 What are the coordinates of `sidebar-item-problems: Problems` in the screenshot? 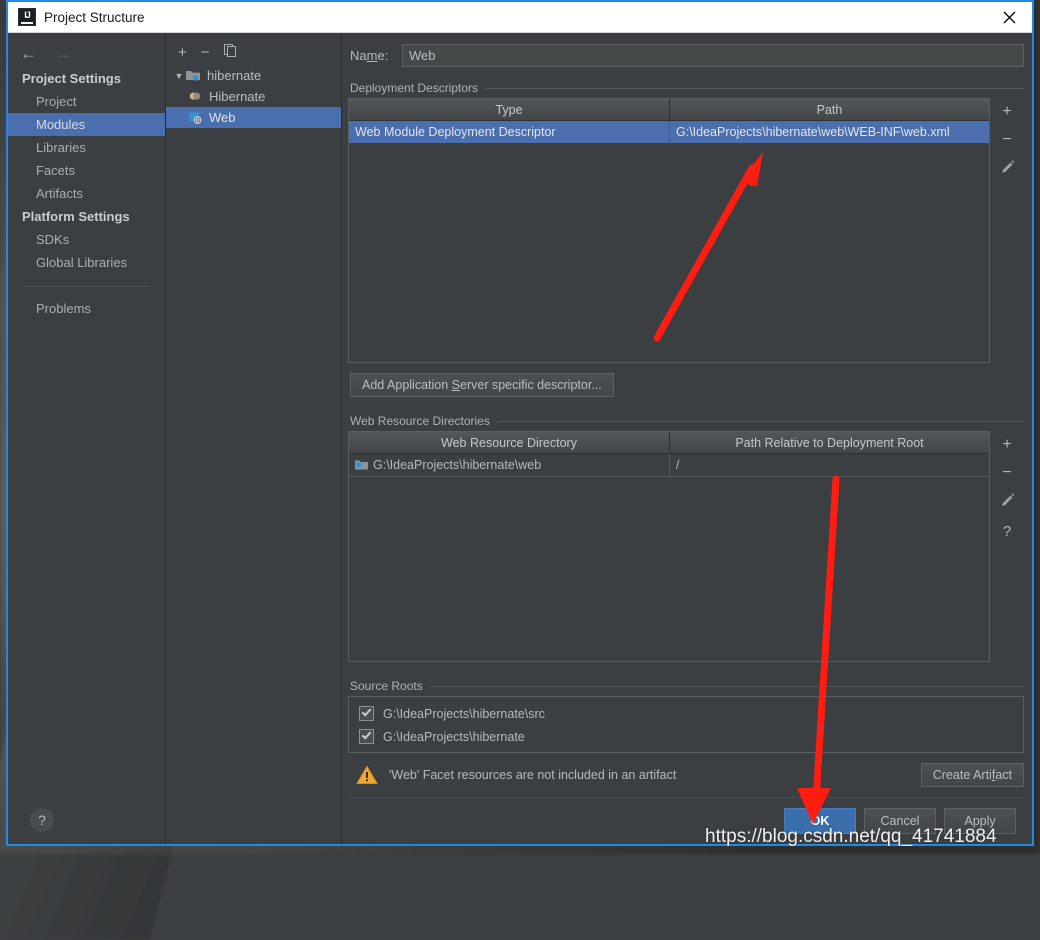 It's located at (86, 308).